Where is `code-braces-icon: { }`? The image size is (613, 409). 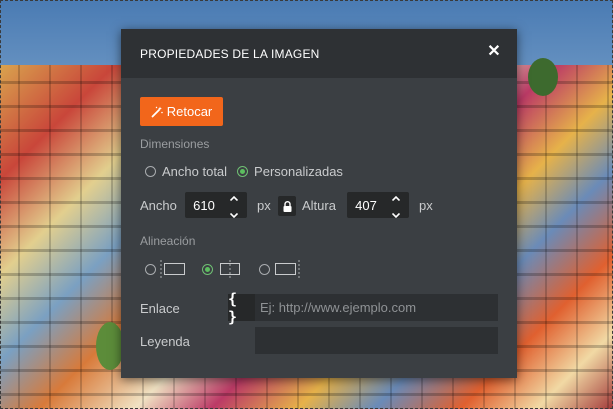 code-braces-icon: { } is located at coordinates (241, 308).